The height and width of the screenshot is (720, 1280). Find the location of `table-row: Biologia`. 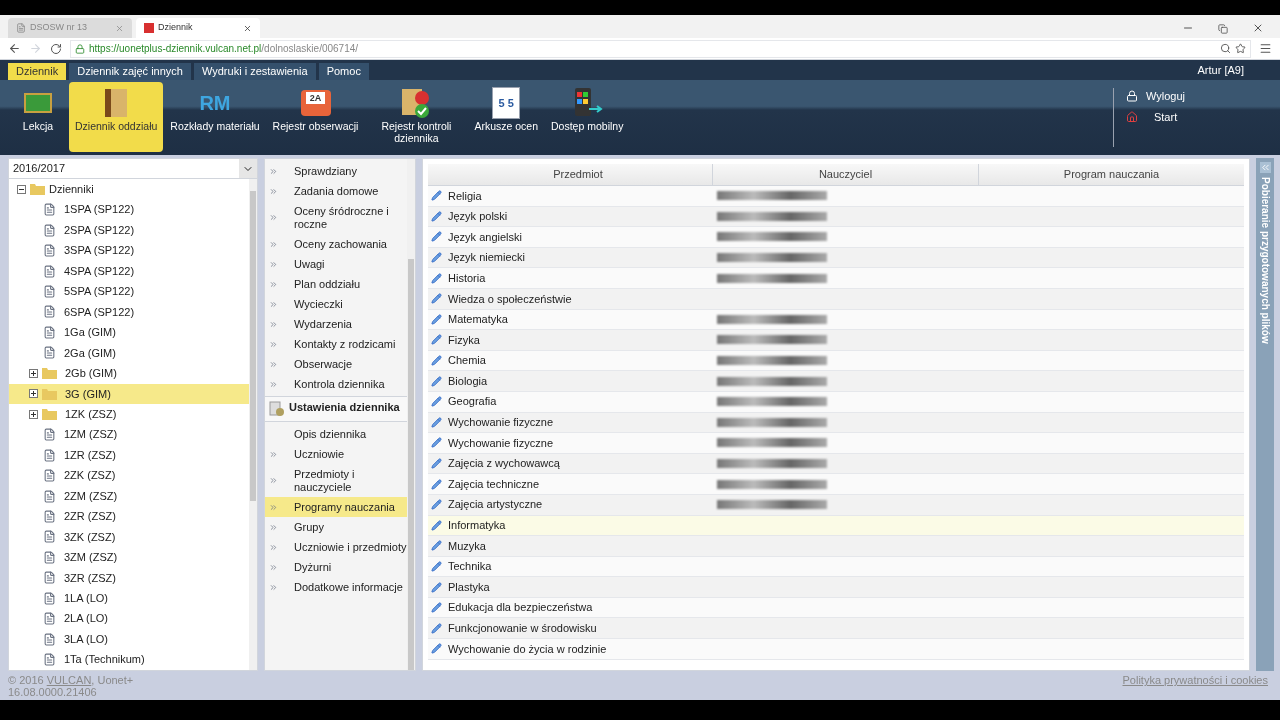

table-row: Biologia is located at coordinates (836, 381).